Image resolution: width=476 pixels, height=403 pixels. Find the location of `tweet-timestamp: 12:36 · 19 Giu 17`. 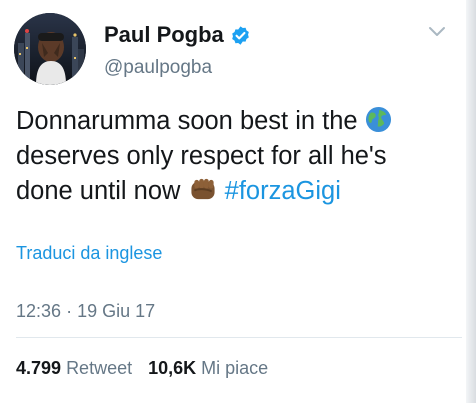

tweet-timestamp: 12:36 · 19 Giu 17 is located at coordinates (85, 311).